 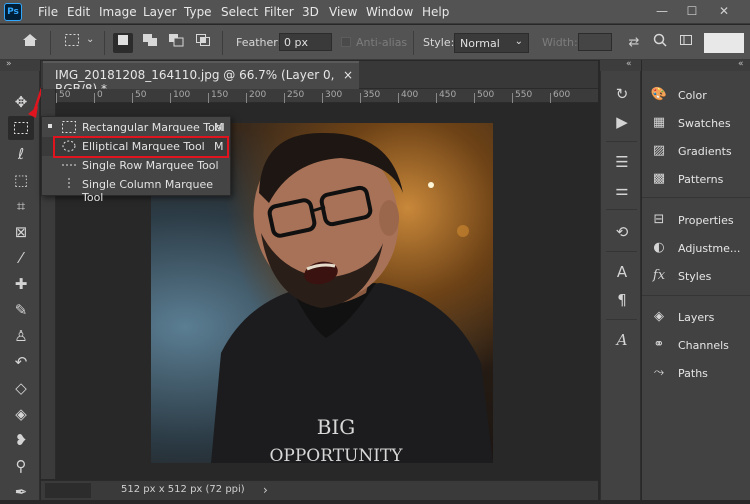 What do you see at coordinates (21, 180) in the screenshot?
I see `quick-selection-icon: ⬚` at bounding box center [21, 180].